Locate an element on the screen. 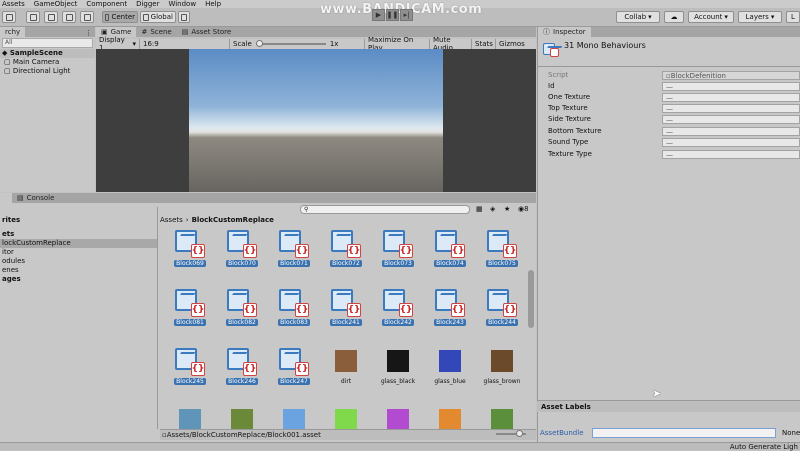 This screenshot has width=800, height=451. asset-item: {} Block241 is located at coordinates (346, 312).